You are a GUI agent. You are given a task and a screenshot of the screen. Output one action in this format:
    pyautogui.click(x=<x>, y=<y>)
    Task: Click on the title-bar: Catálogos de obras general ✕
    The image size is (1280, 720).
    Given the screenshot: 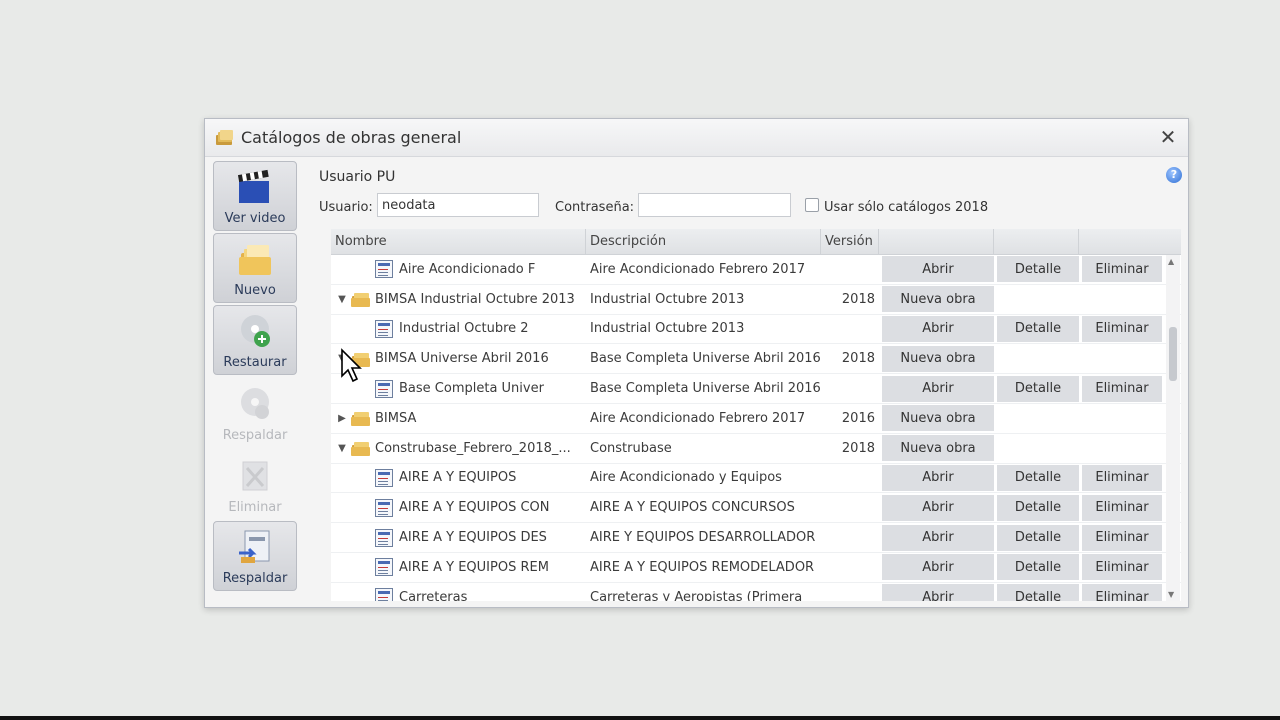 What is the action you would take?
    pyautogui.click(x=696, y=138)
    